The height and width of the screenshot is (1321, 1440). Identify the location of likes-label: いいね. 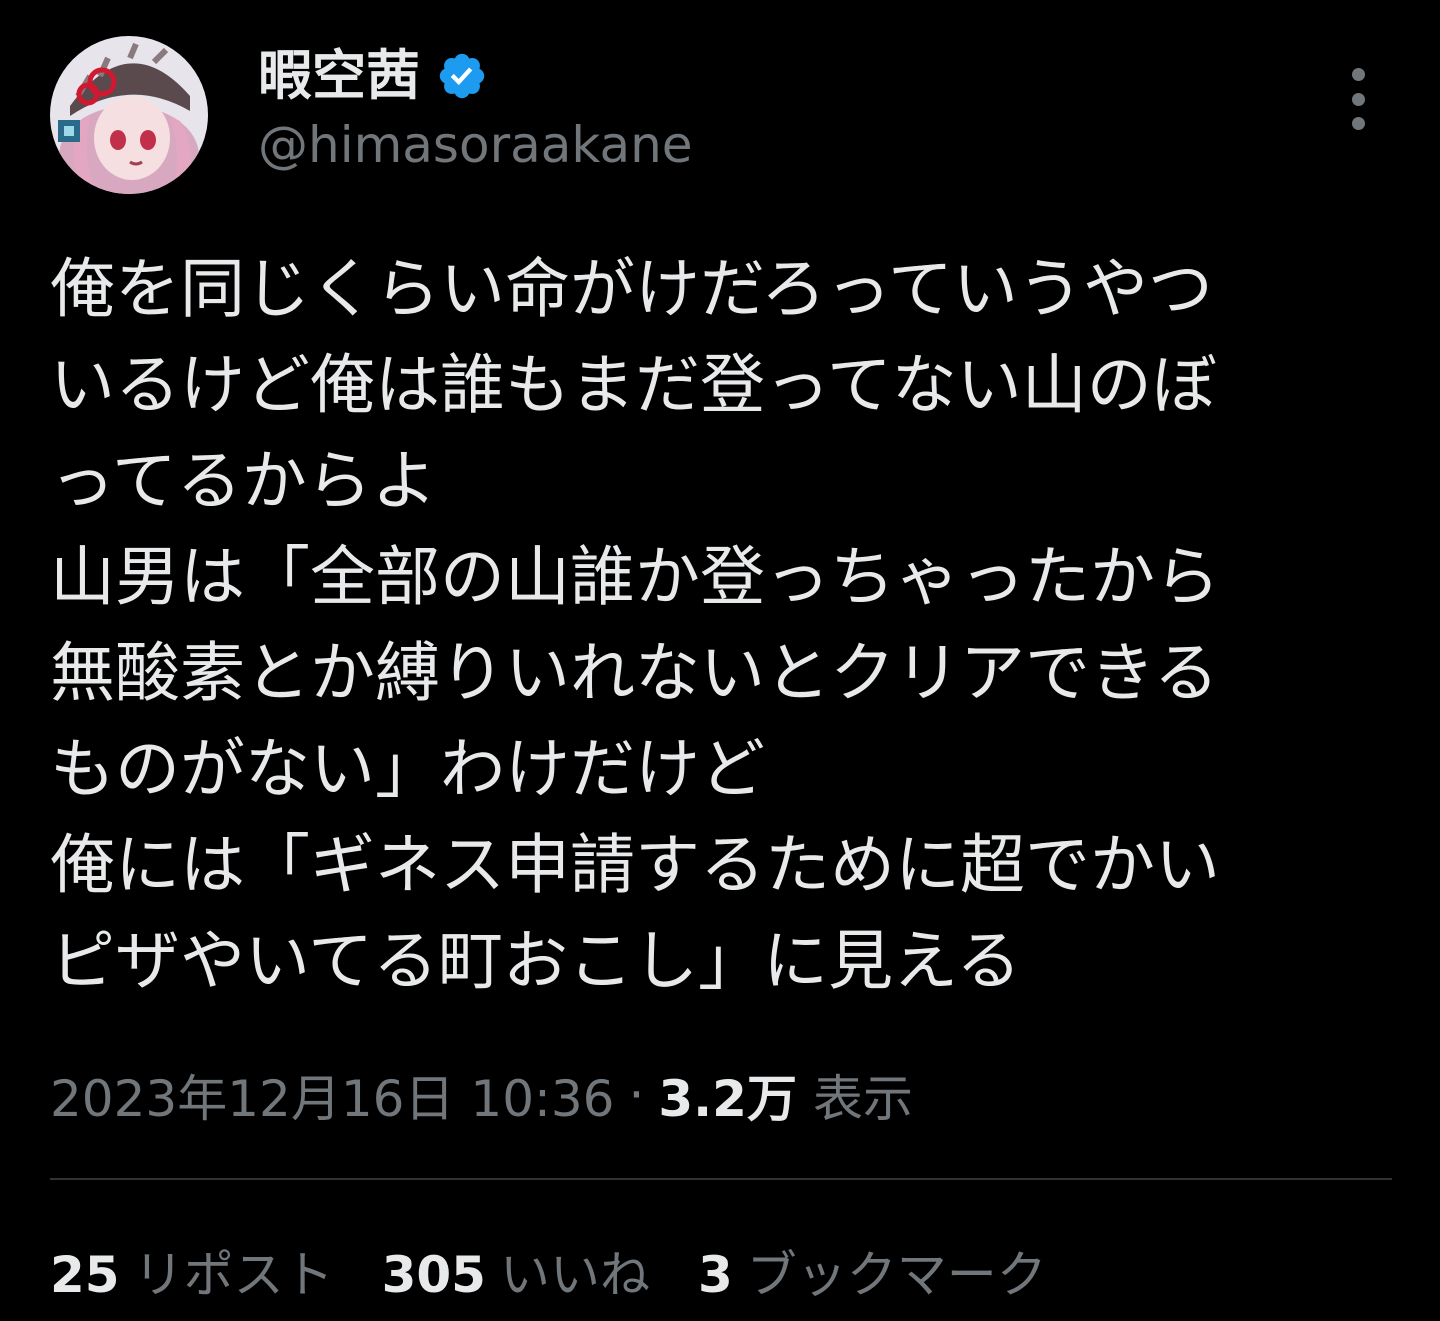
(574, 1275).